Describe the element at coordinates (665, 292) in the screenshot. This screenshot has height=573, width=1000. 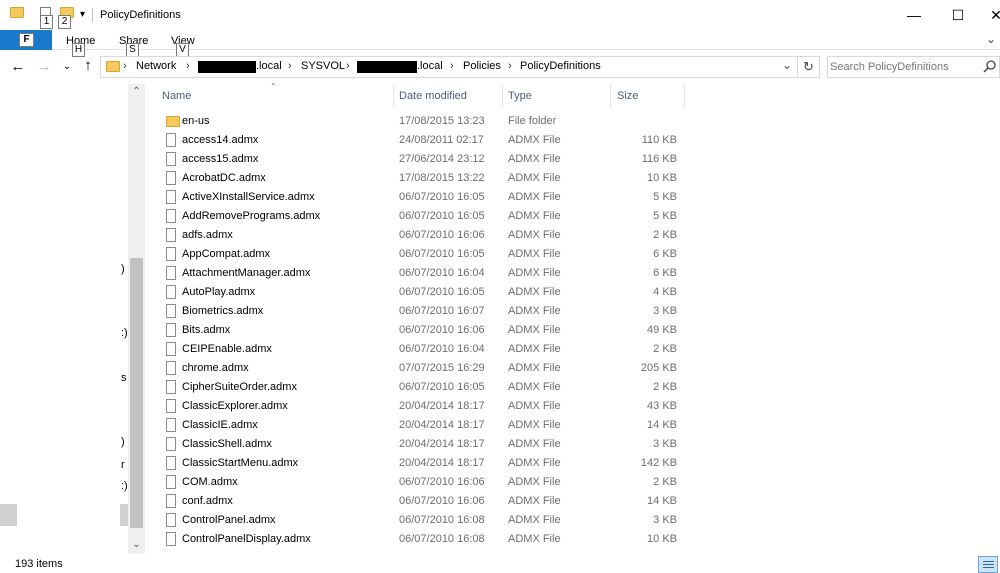
I see `file-size: 4 KB` at that location.